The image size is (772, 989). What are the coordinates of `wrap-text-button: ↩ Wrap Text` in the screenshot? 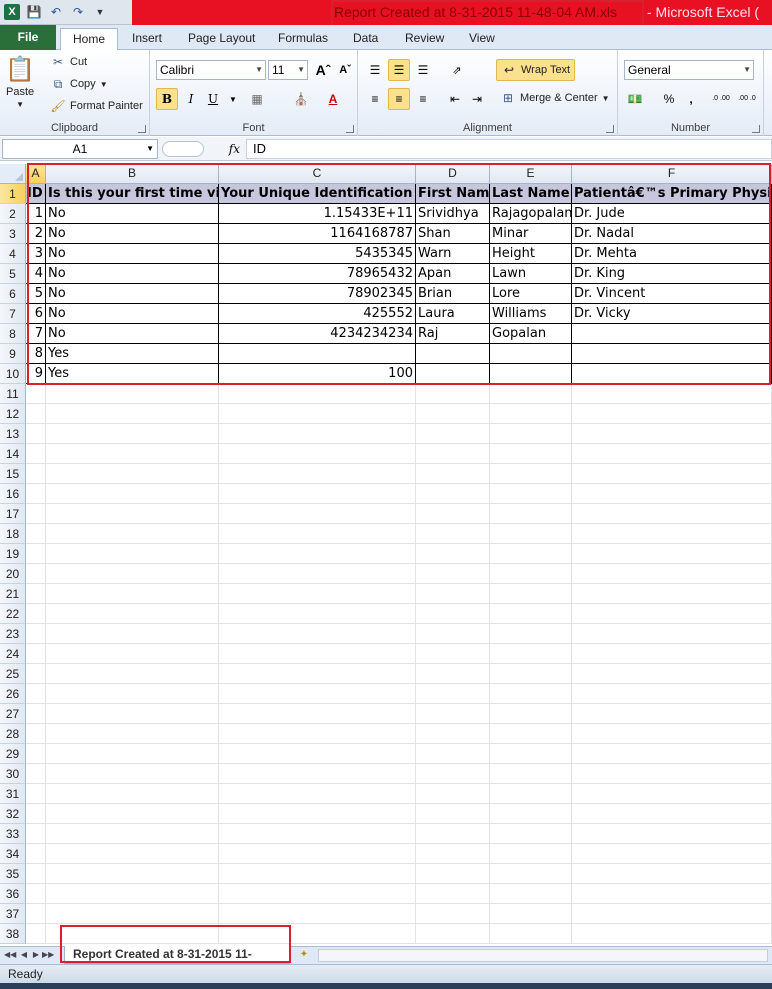 It's located at (536, 70).